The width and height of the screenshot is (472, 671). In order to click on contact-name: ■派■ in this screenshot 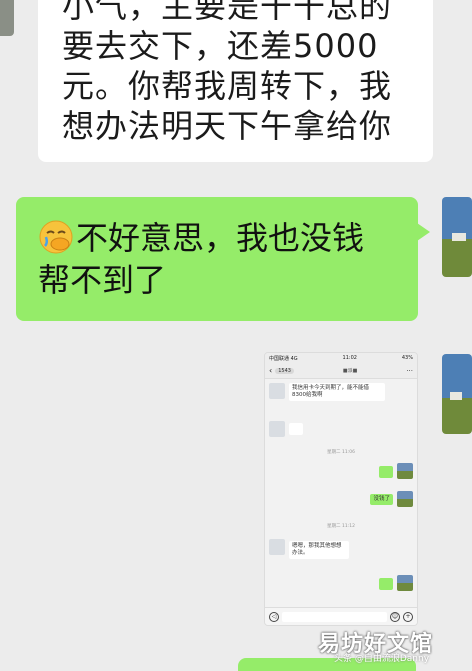, I will do `click(350, 371)`.